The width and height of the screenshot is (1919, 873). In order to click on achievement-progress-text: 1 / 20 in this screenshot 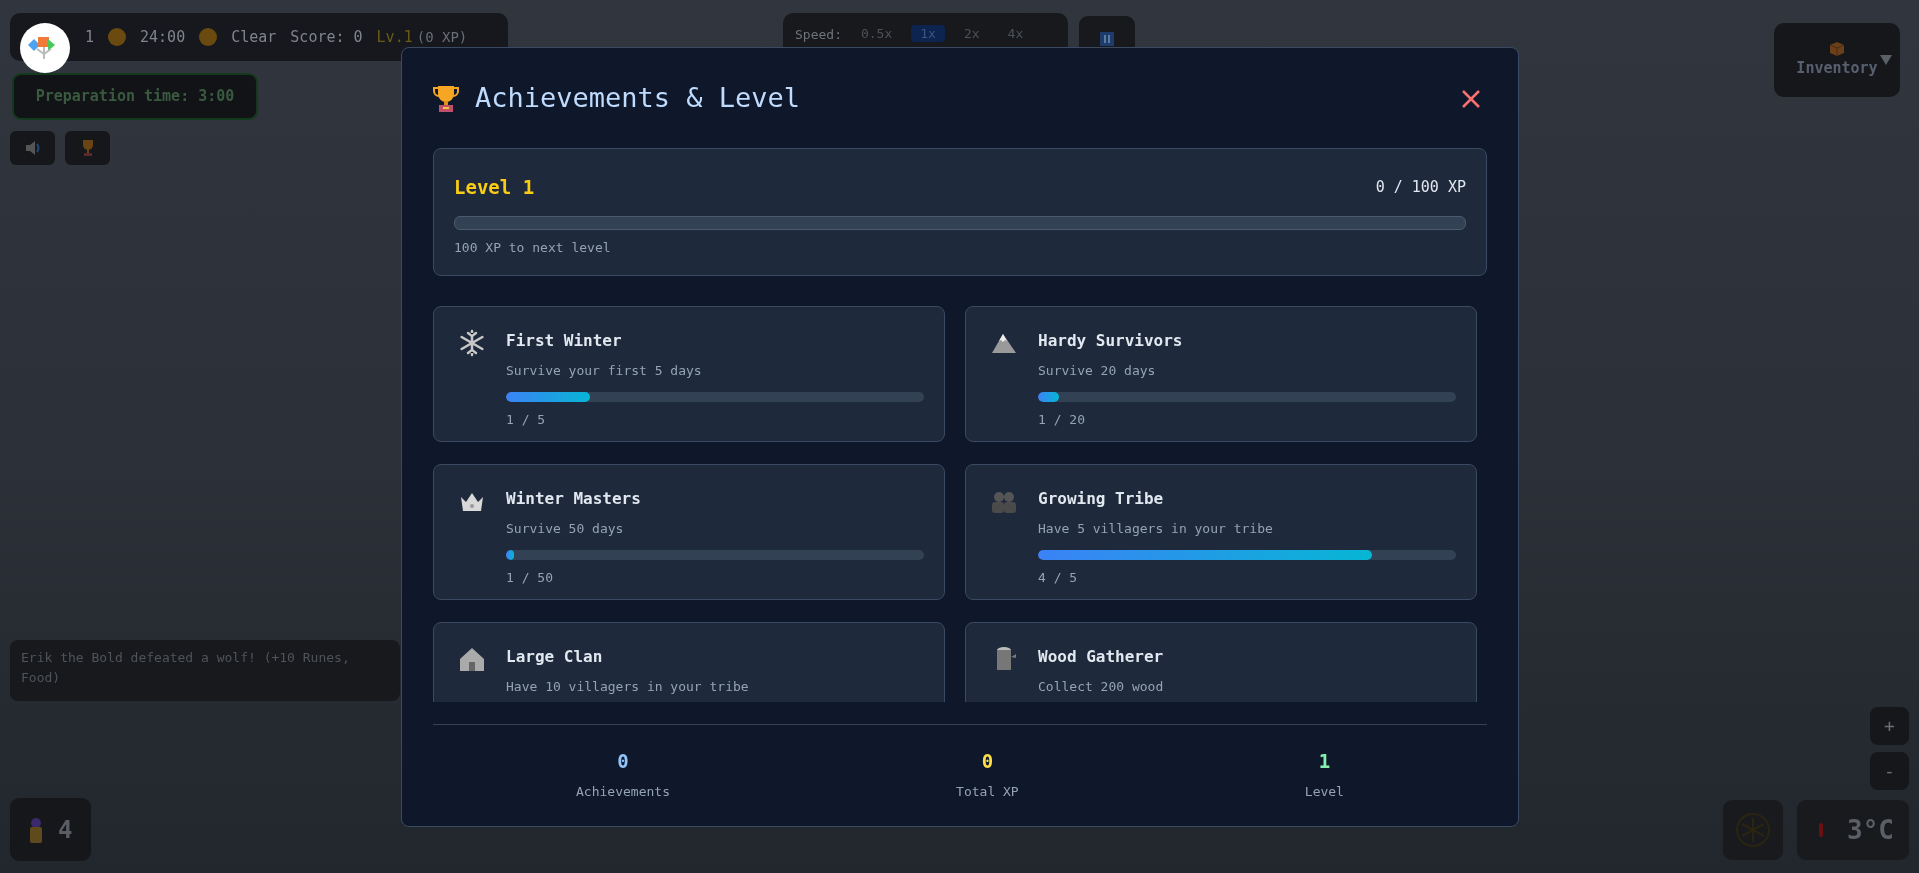, I will do `click(1062, 419)`.